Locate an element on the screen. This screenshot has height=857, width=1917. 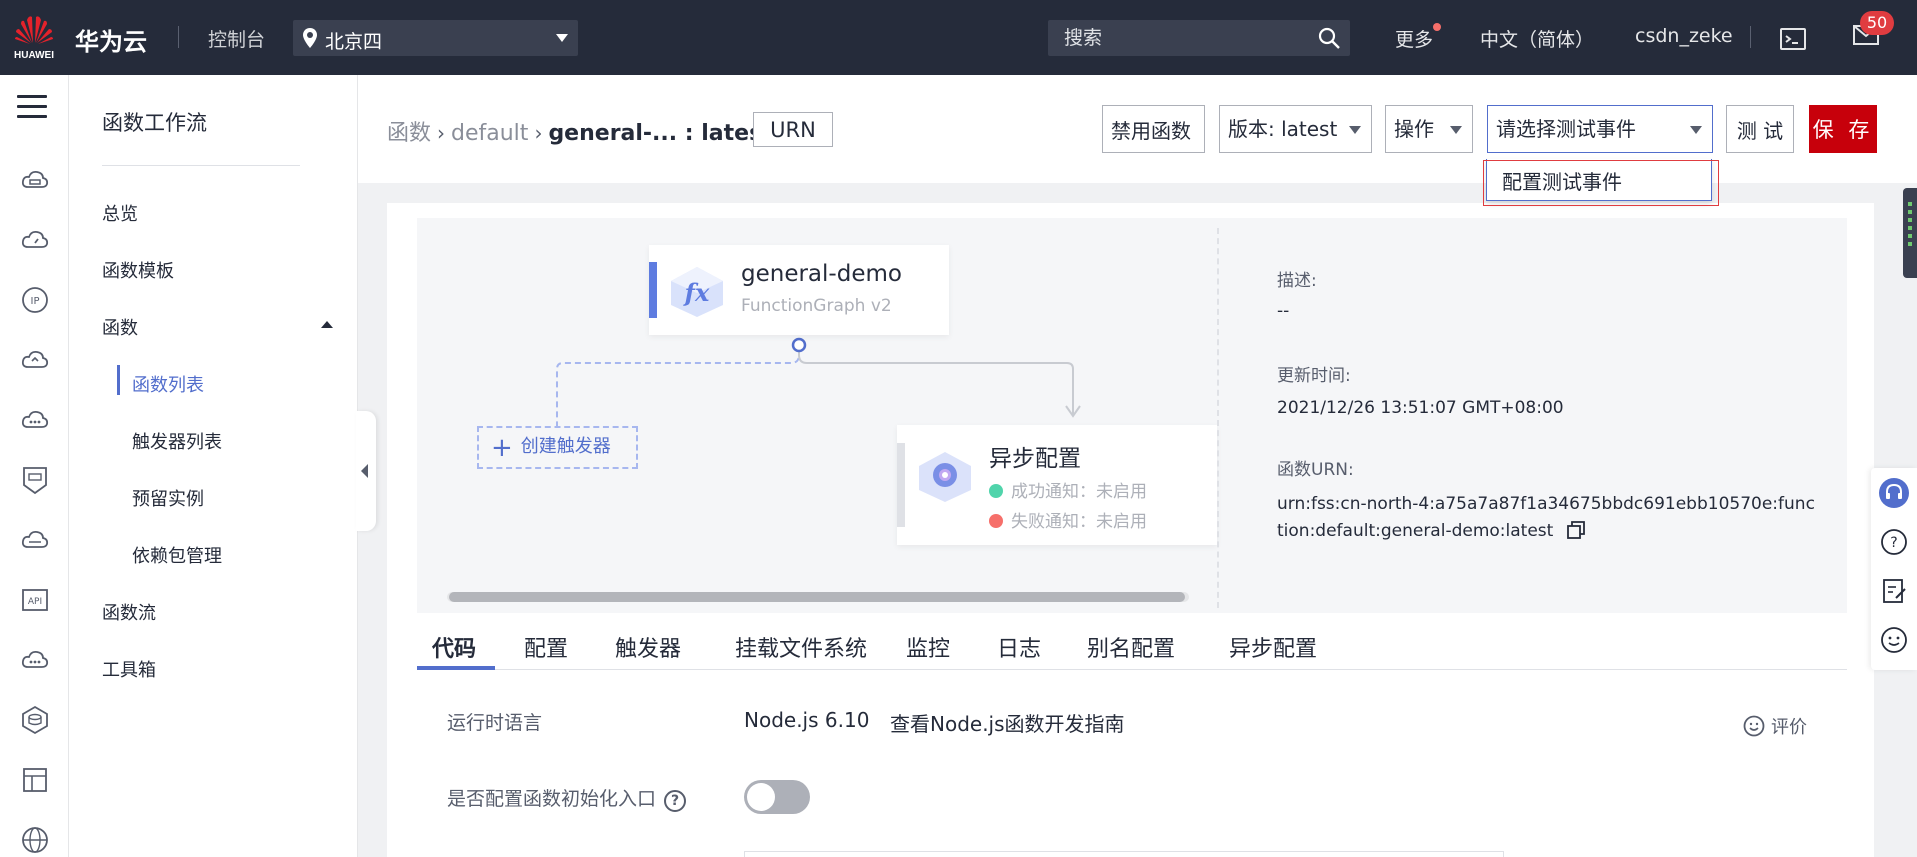
vertical-scrollbar is located at coordinates (1910, 233).